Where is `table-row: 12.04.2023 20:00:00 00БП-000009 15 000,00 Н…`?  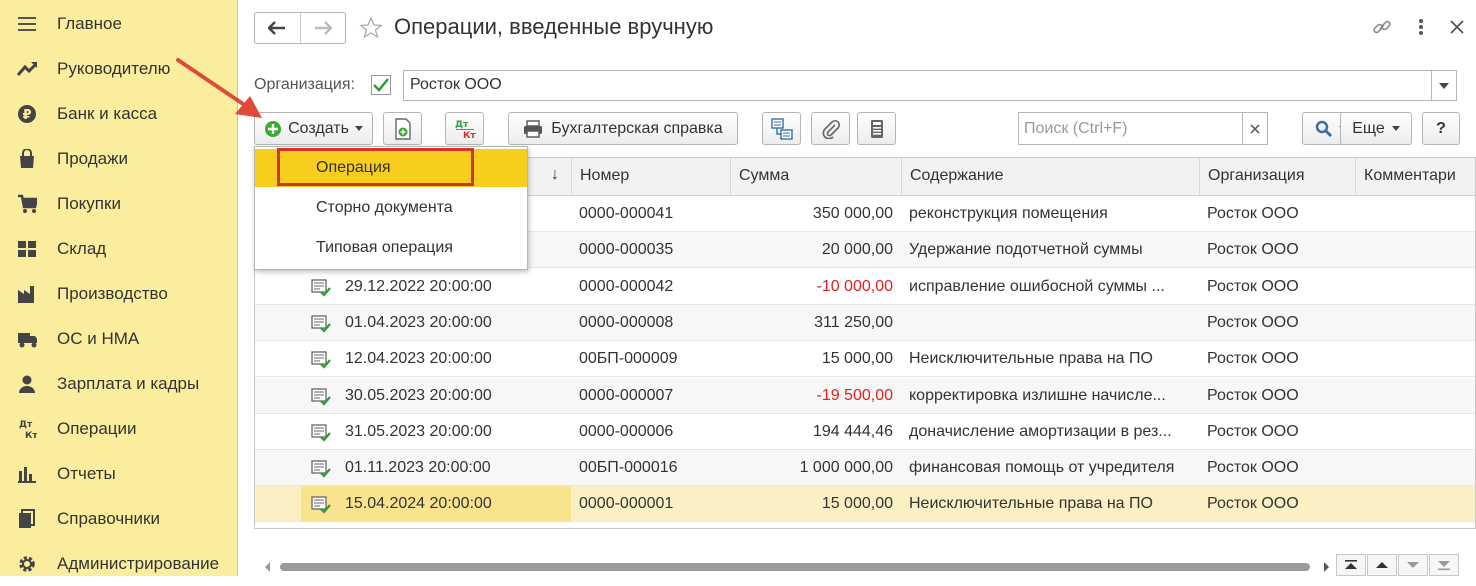 table-row: 12.04.2023 20:00:00 00БП-000009 15 000,00 Н… is located at coordinates (865, 359).